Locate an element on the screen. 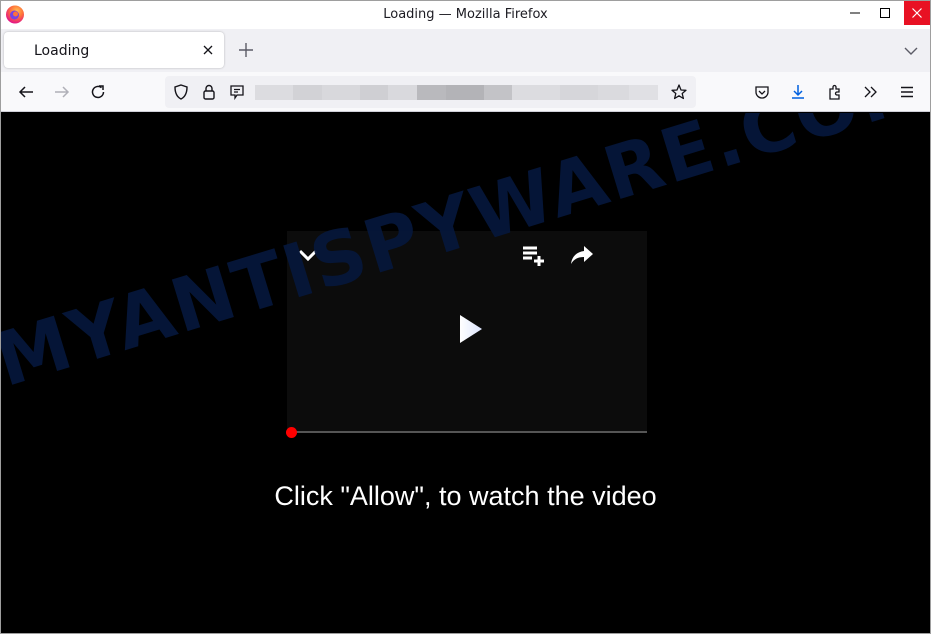 The width and height of the screenshot is (931, 634). reload-icon is located at coordinates (98, 92).